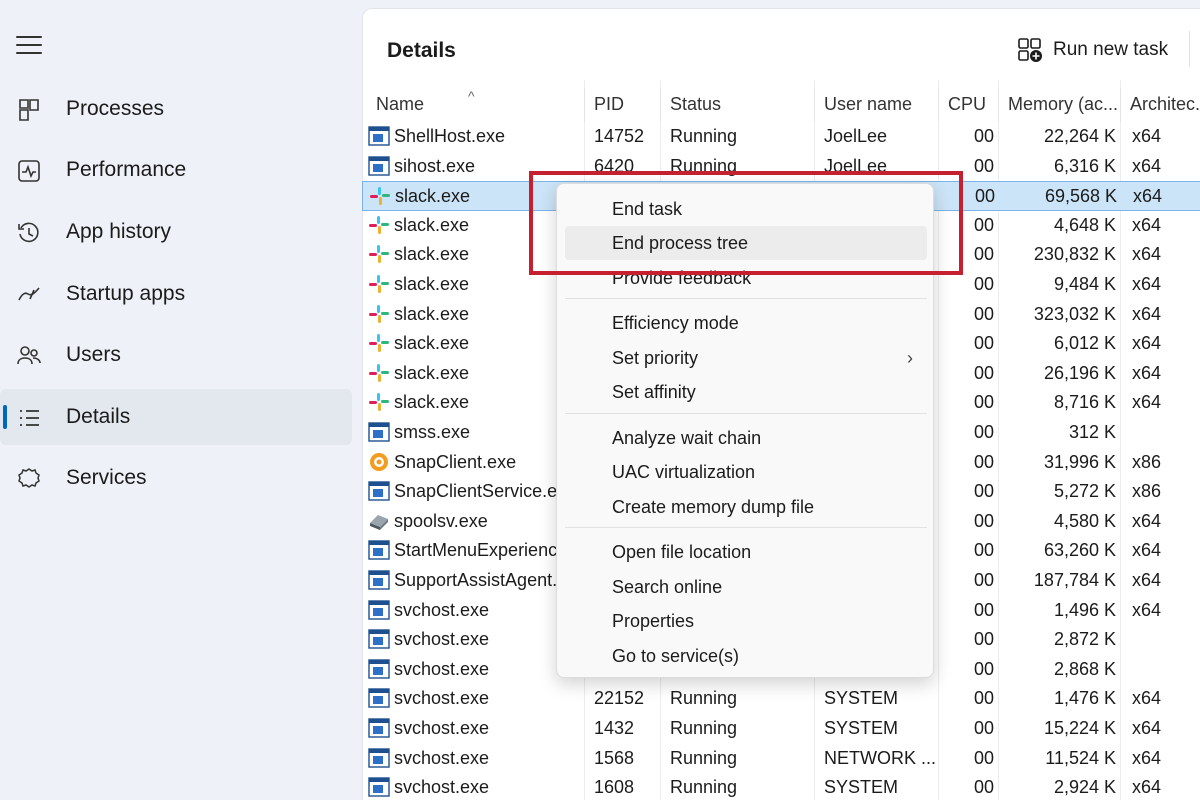 This screenshot has height=800, width=1200. I want to click on column-header-user: User name, so click(882, 108).